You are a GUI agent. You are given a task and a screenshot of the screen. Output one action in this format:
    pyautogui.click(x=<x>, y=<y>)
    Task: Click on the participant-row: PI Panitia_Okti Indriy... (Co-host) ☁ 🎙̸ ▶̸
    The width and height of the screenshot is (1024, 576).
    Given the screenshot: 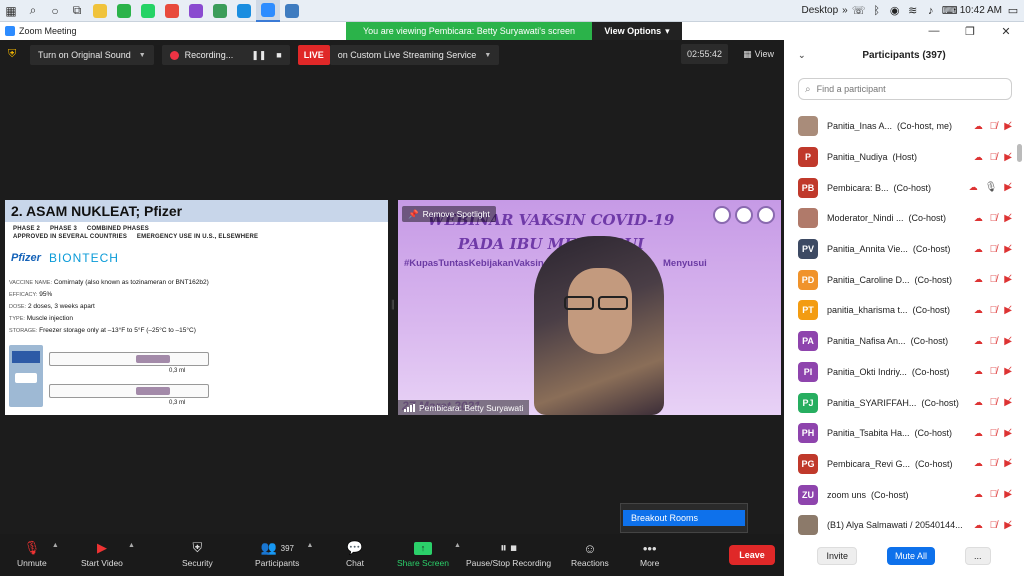 What is the action you would take?
    pyautogui.click(x=900, y=372)
    